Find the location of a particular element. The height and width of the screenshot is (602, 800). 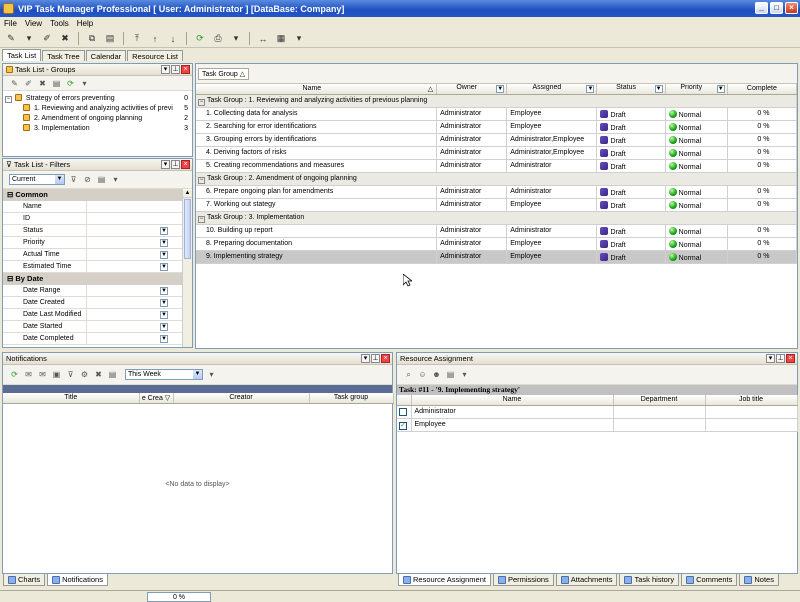

layout-dropdown-icon: ▾ is located at coordinates (299, 39).